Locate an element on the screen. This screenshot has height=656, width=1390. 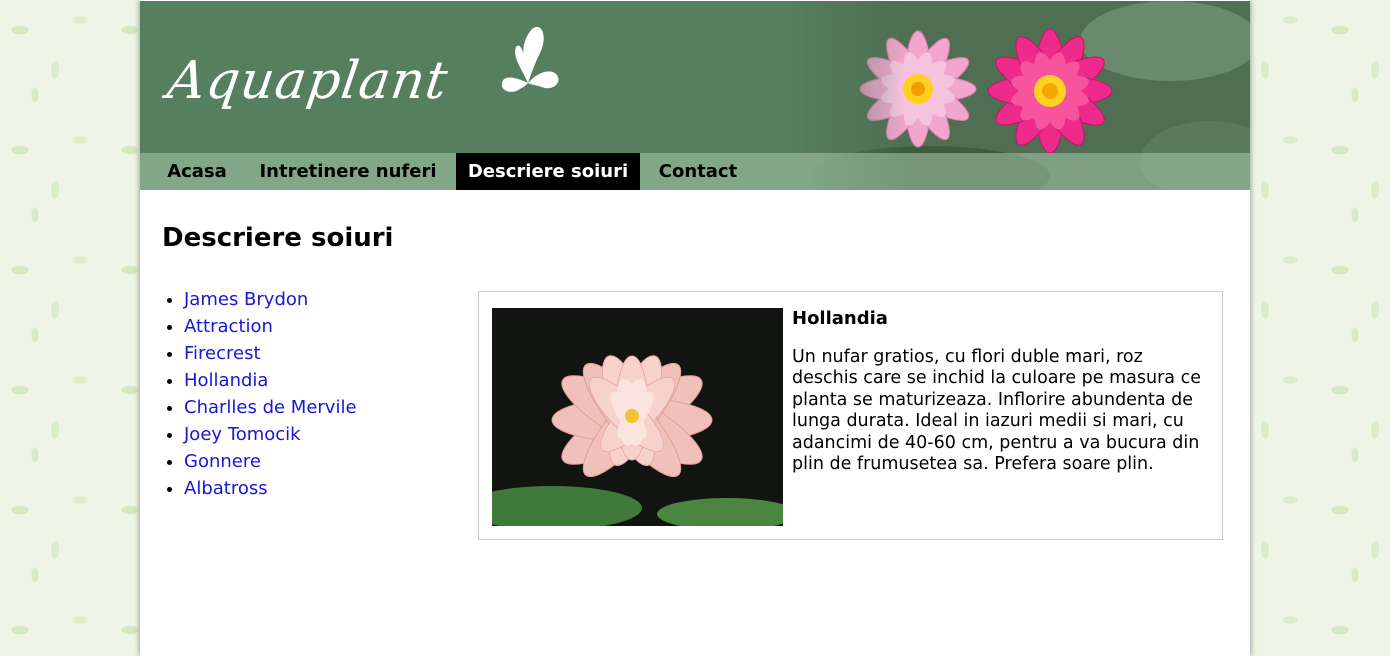
nav-item-acasa: Acasa is located at coordinates (197, 171).